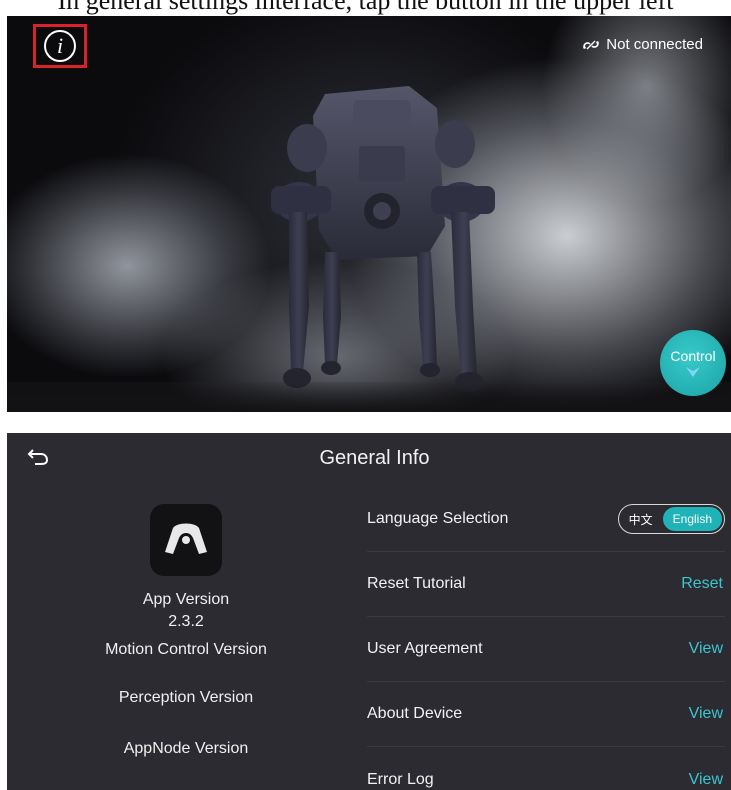  I want to click on app-version-label: App Version, so click(186, 599).